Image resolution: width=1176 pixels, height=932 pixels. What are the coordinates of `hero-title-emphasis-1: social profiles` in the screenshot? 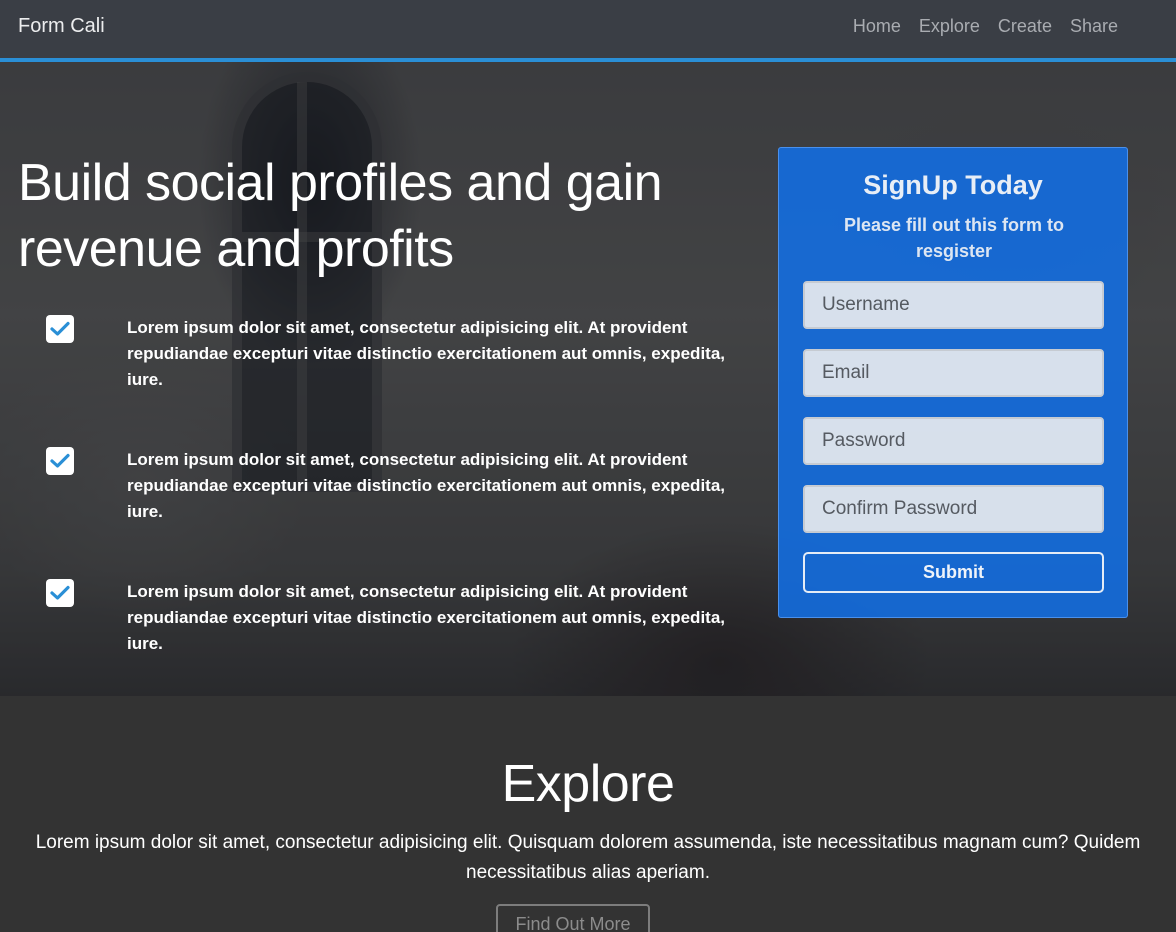 It's located at (299, 183).